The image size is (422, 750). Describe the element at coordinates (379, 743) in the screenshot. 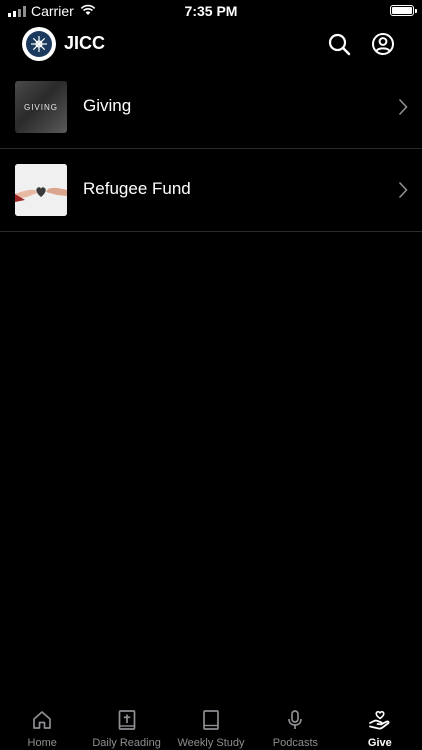

I see `tab-label: Give` at that location.